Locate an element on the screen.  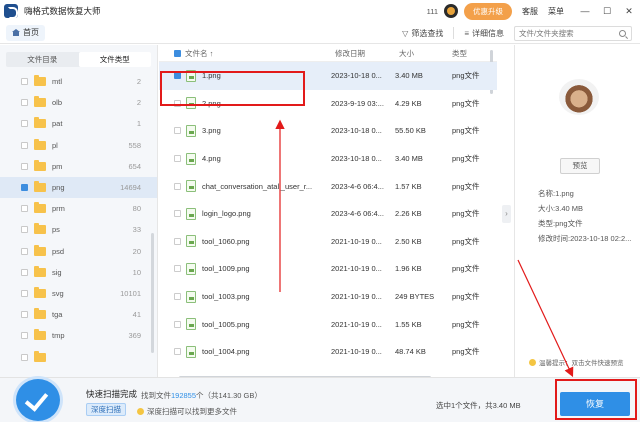
file-type-item: tga 41 is located at coordinates (78, 314).